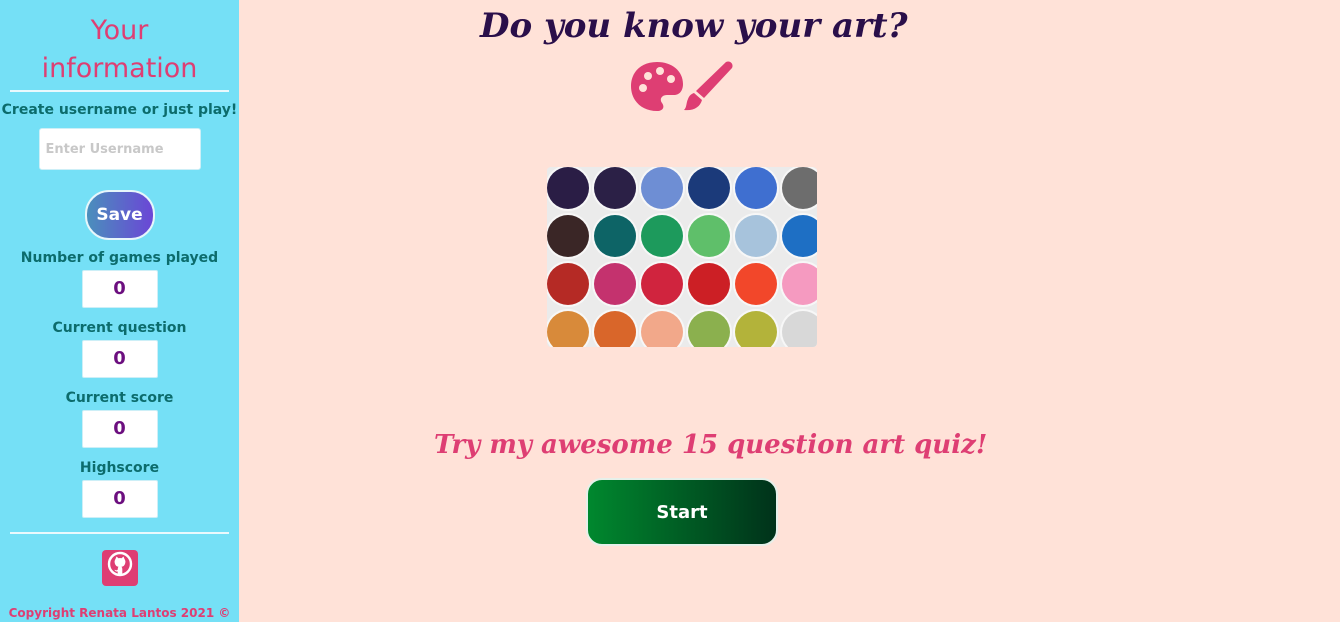 Image resolution: width=1340 pixels, height=622 pixels. Describe the element at coordinates (119, 258) in the screenshot. I see `games-played-label: Number of games played` at that location.